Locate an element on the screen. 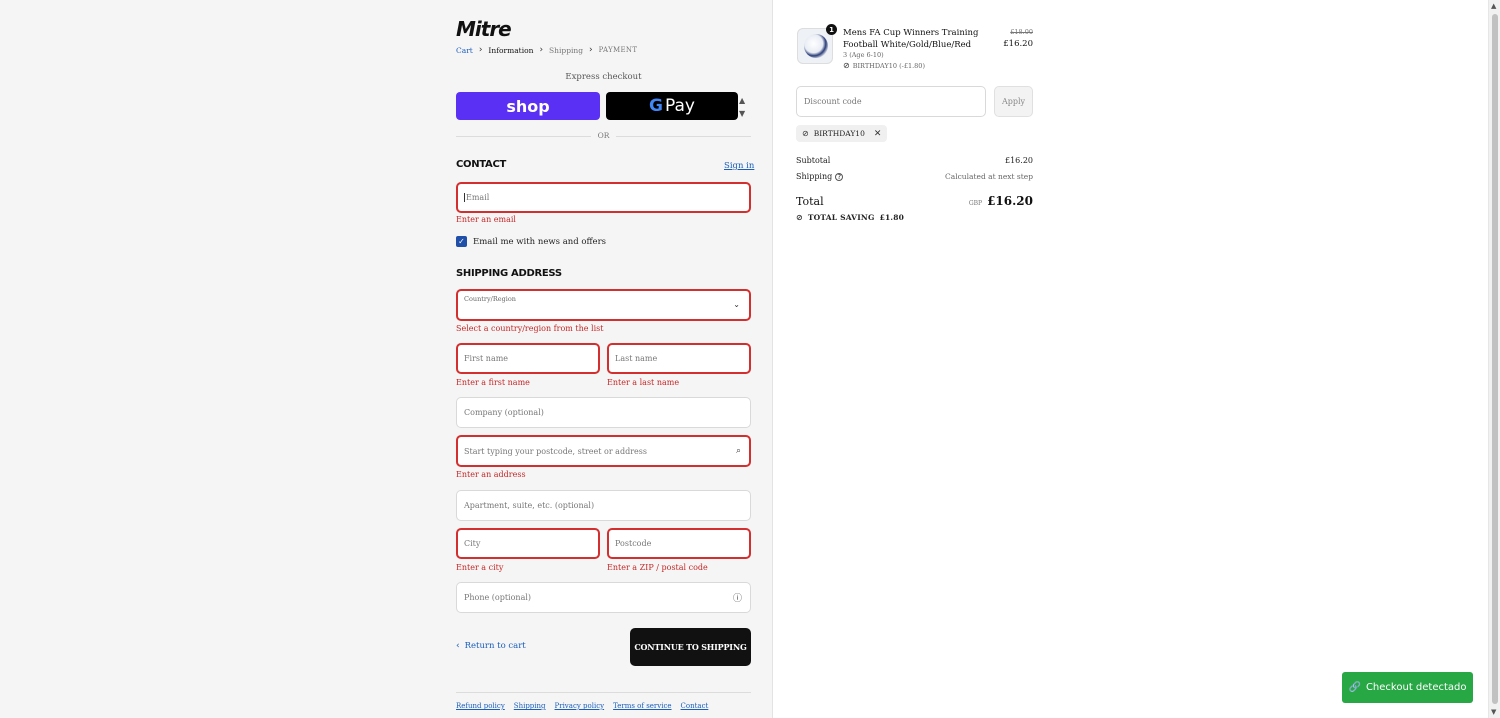 This screenshot has height=718, width=1500. shop-pay-button: shop is located at coordinates (528, 106).